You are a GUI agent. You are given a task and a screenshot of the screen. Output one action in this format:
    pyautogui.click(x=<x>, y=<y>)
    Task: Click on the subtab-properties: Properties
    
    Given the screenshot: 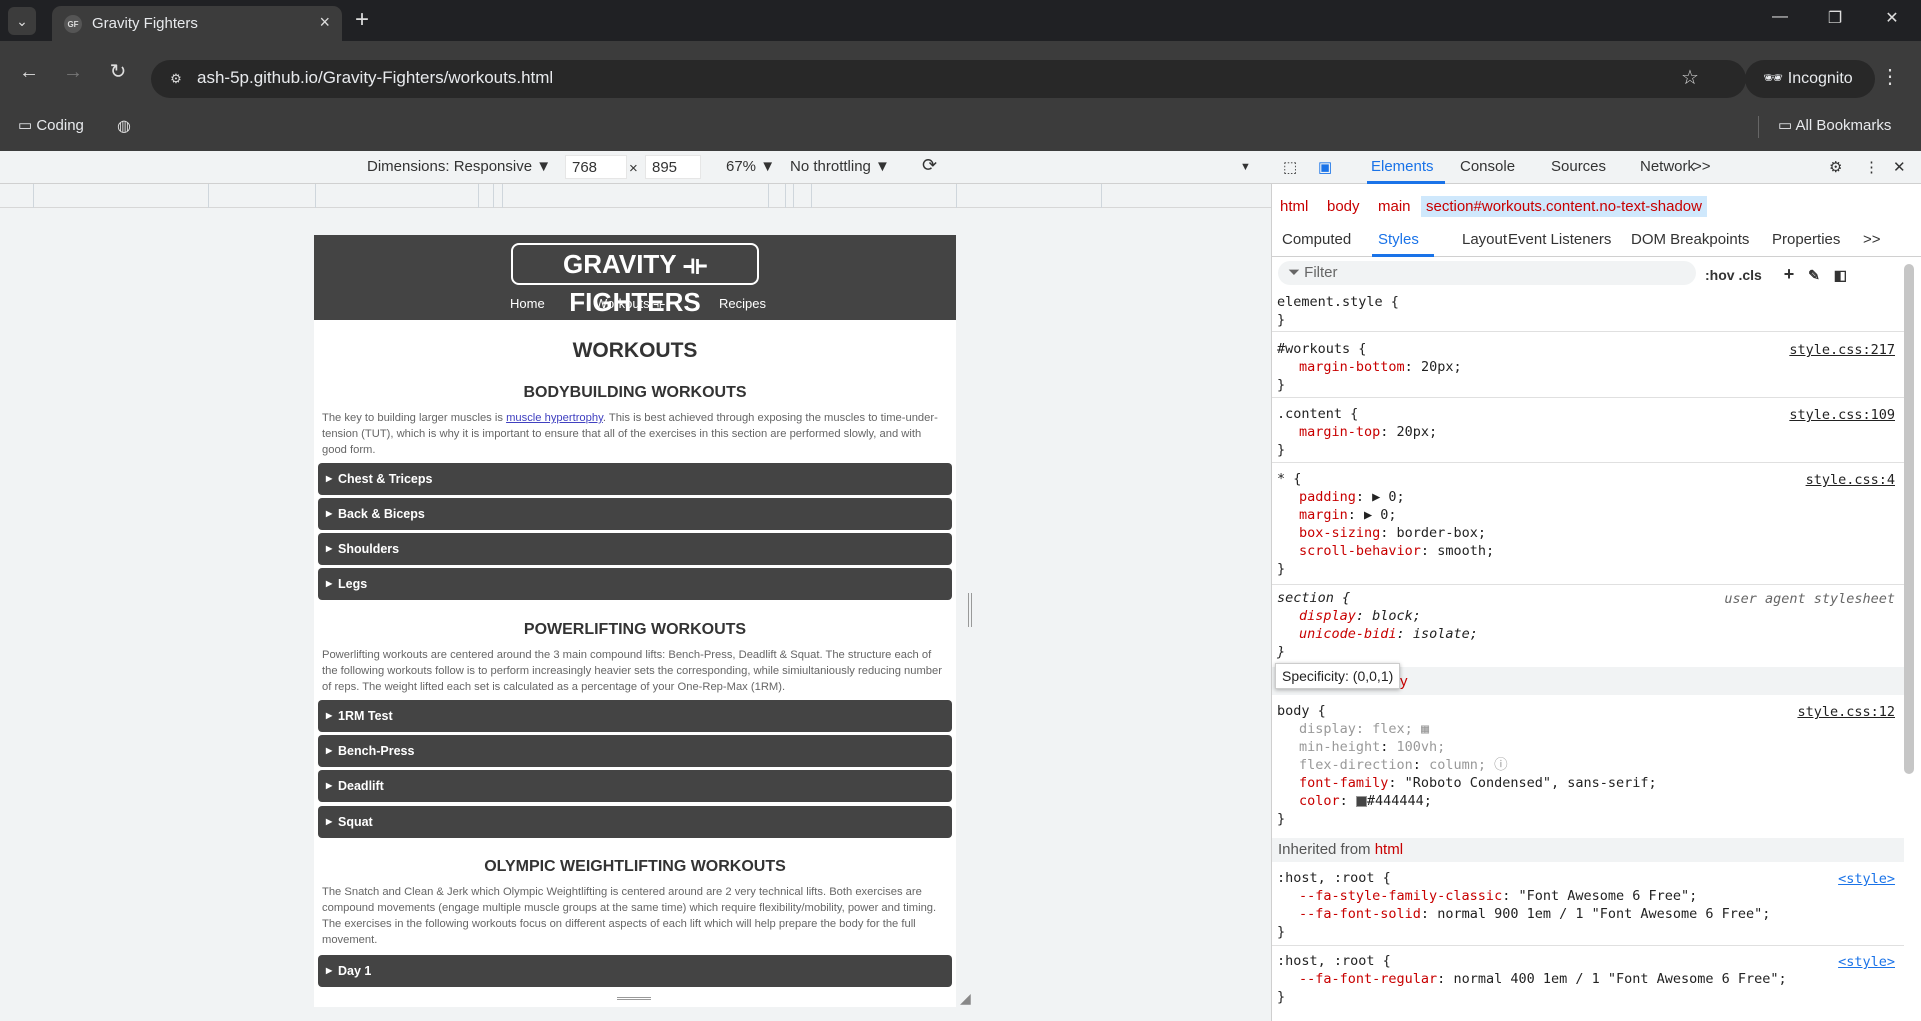 What is the action you would take?
    pyautogui.click(x=1806, y=239)
    